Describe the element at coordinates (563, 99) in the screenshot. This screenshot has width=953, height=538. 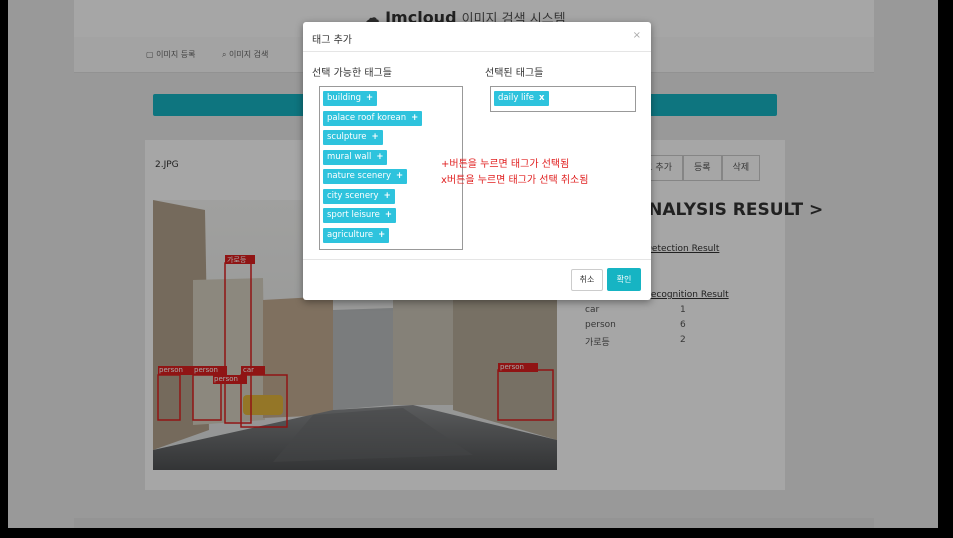
I see `selected-tags-list: daily life x` at that location.